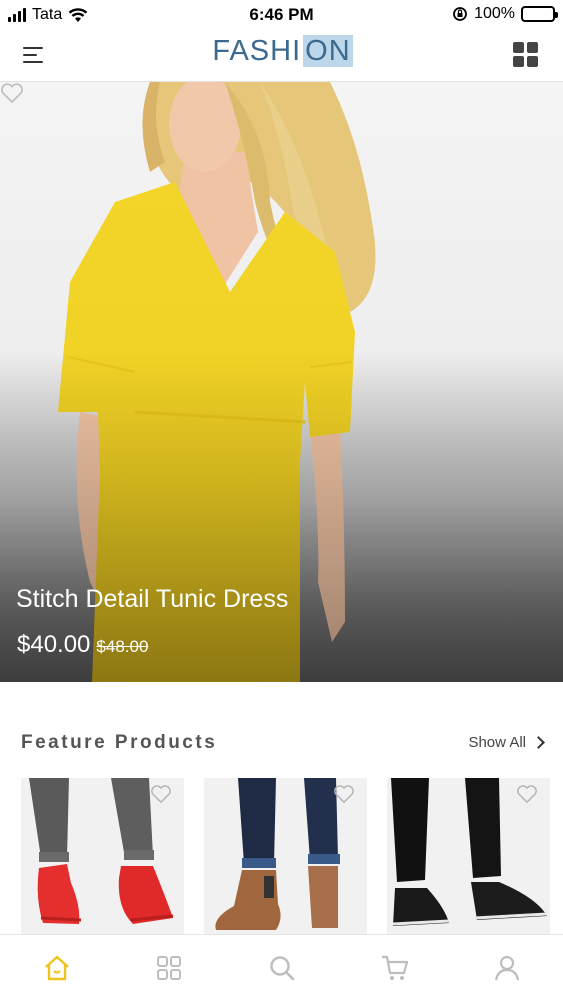 The image size is (563, 1000). What do you see at coordinates (494, 13) in the screenshot?
I see `battery-percent: 100%` at bounding box center [494, 13].